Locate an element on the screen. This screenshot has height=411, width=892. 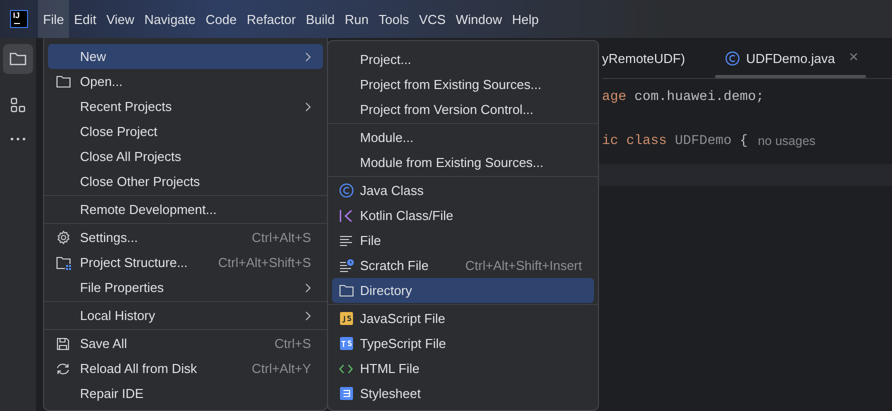
menu-item: Reload All from Disk Ctrl+Alt+Y is located at coordinates (185, 368).